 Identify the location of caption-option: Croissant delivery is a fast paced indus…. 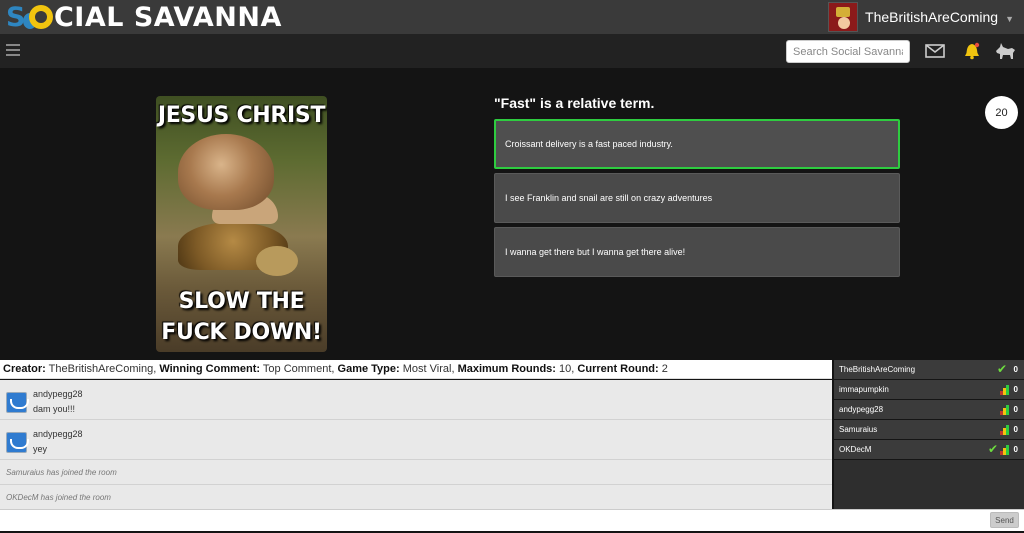
(697, 144).